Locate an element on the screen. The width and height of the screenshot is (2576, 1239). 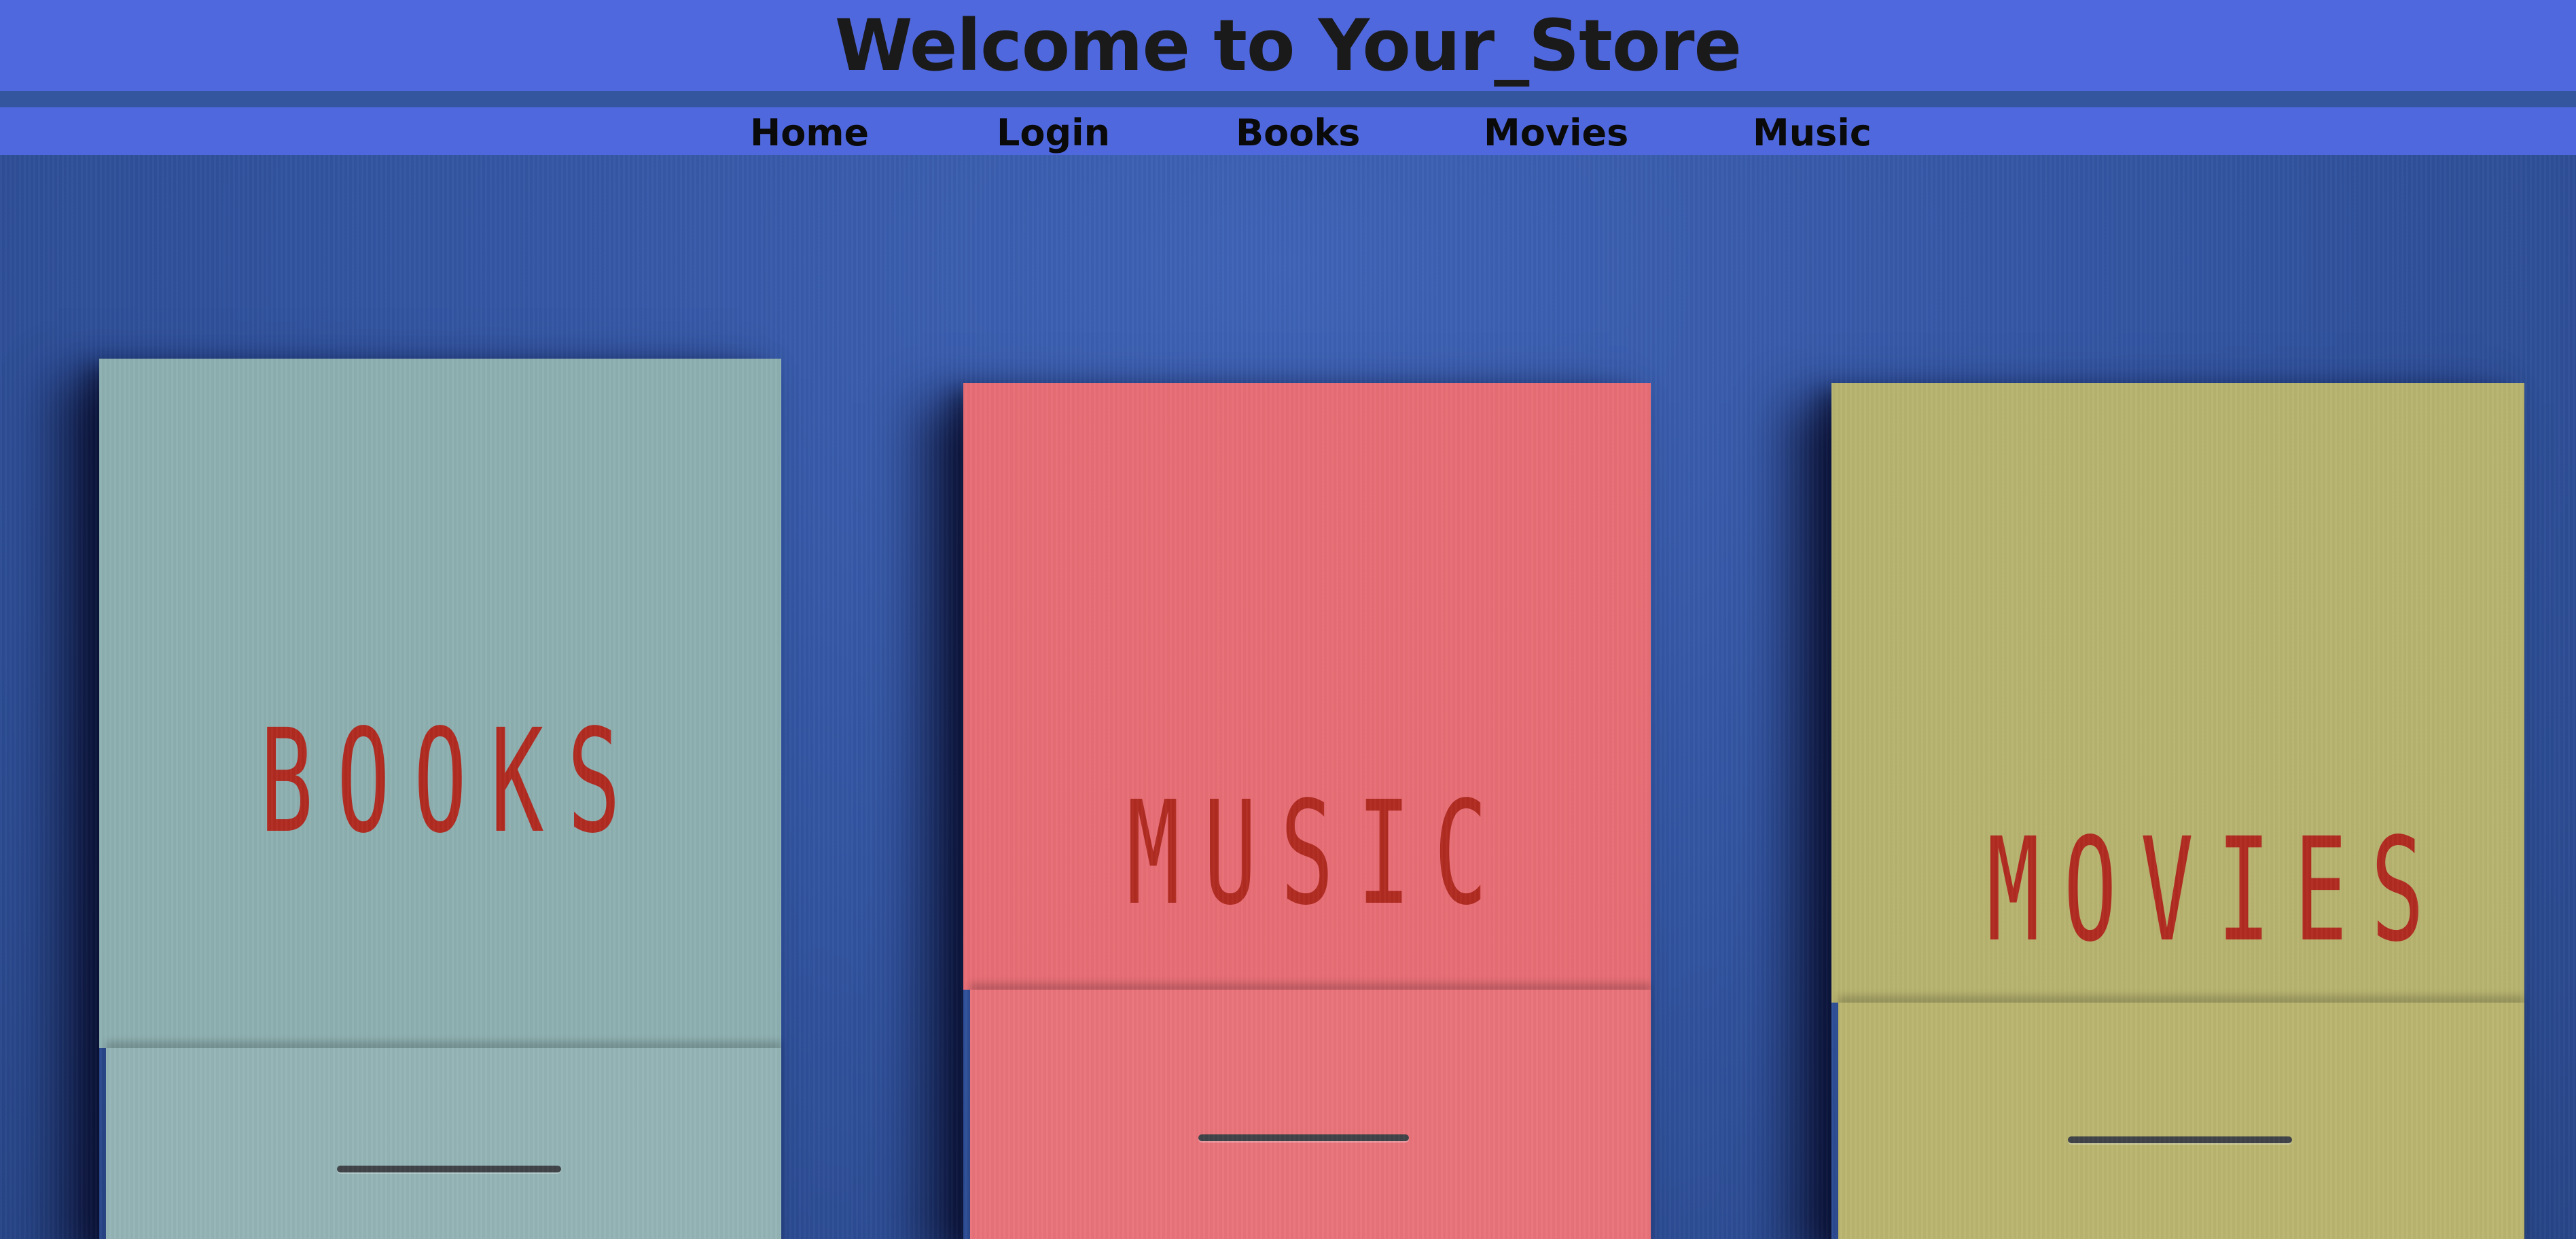
matchbook-label-books: BOOKS is located at coordinates (452, 781).